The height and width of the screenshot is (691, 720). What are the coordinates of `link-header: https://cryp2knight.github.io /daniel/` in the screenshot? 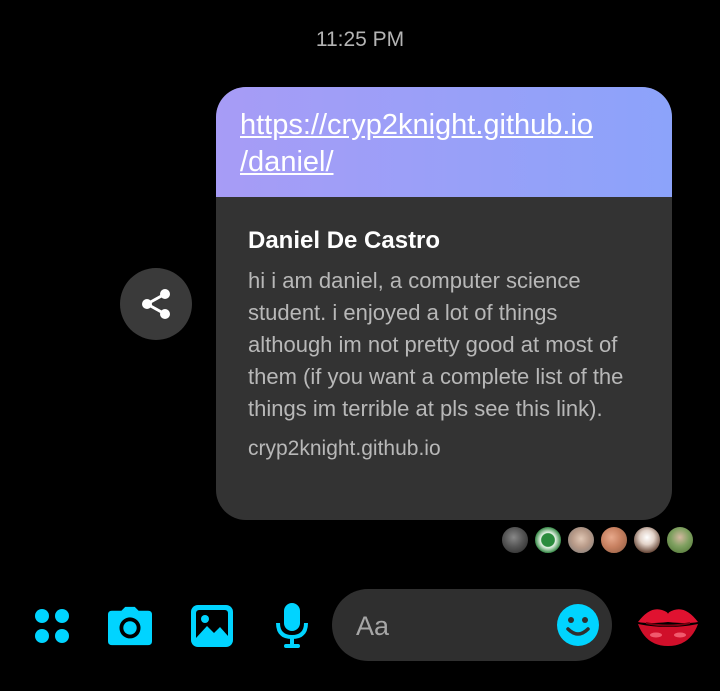 It's located at (444, 142).